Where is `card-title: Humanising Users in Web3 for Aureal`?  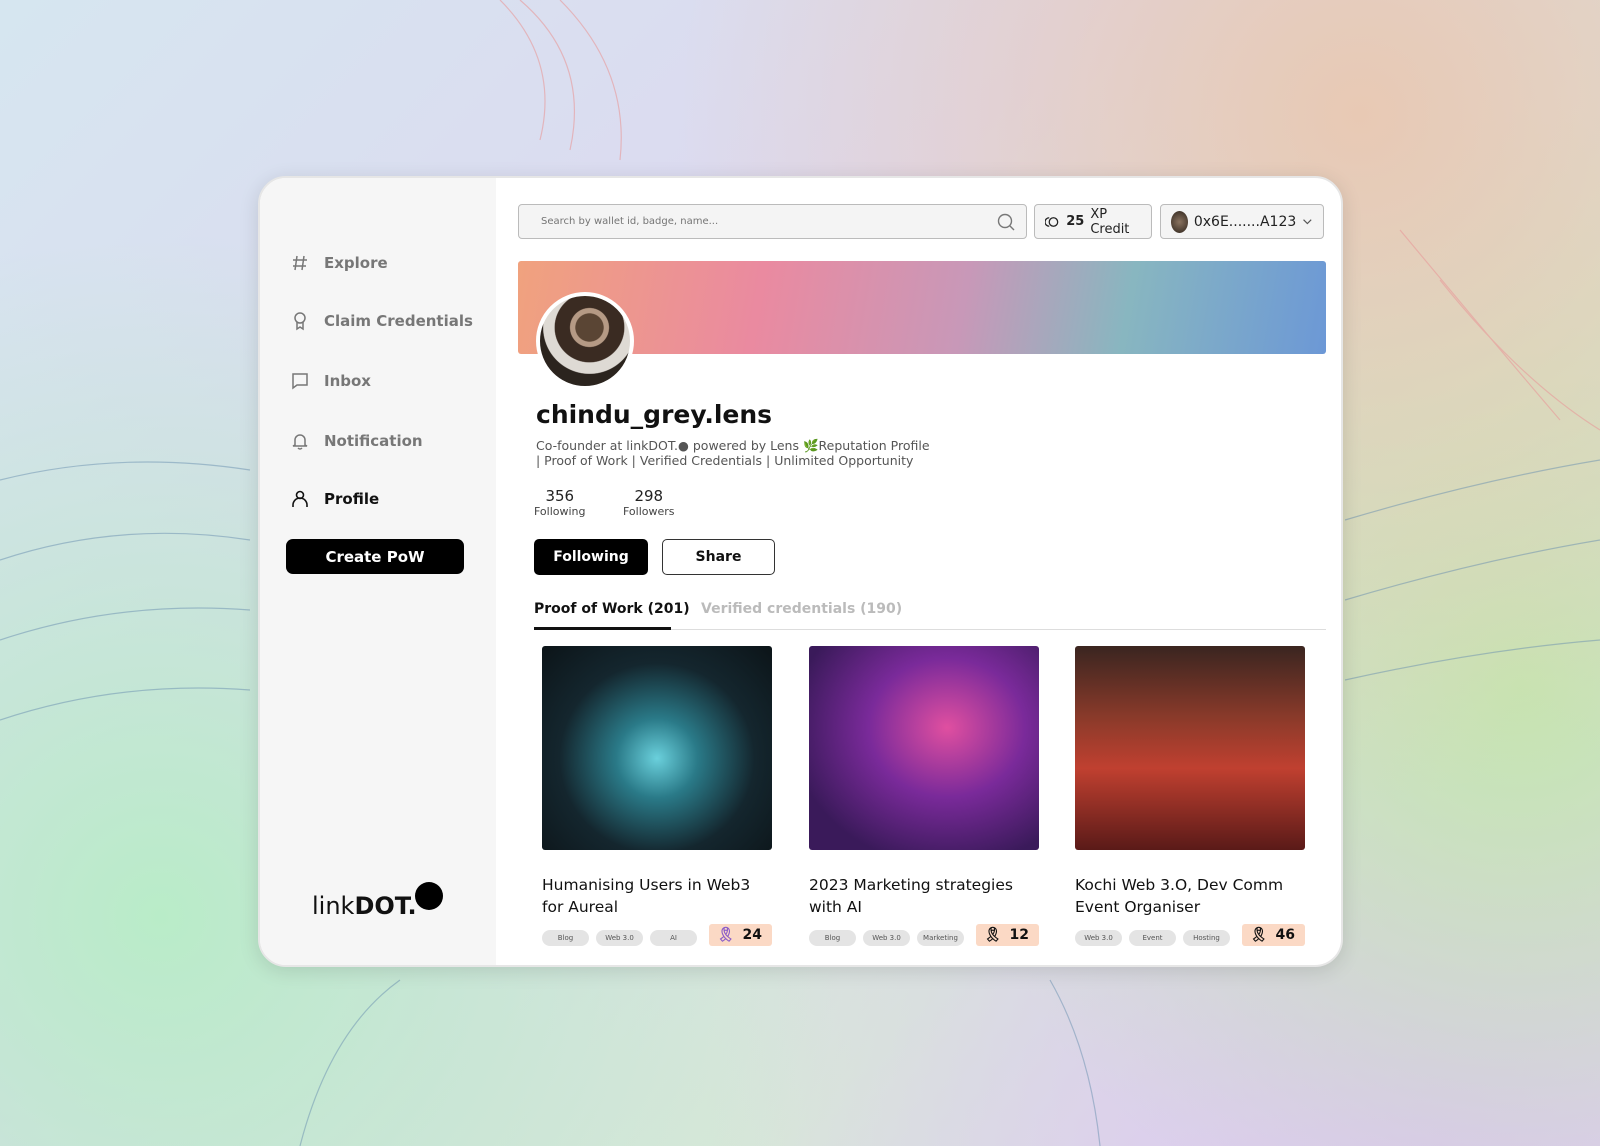
card-title: Humanising Users in Web3 for Aureal is located at coordinates (646, 896).